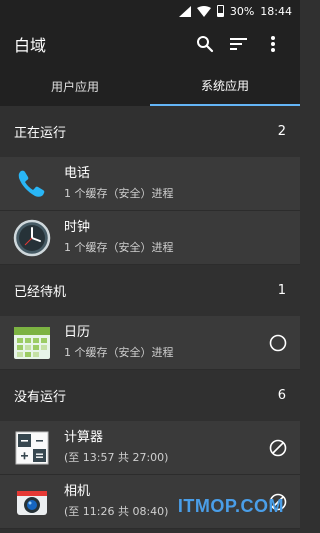 This screenshot has width=320, height=533. I want to click on app-name: 时钟, so click(77, 227).